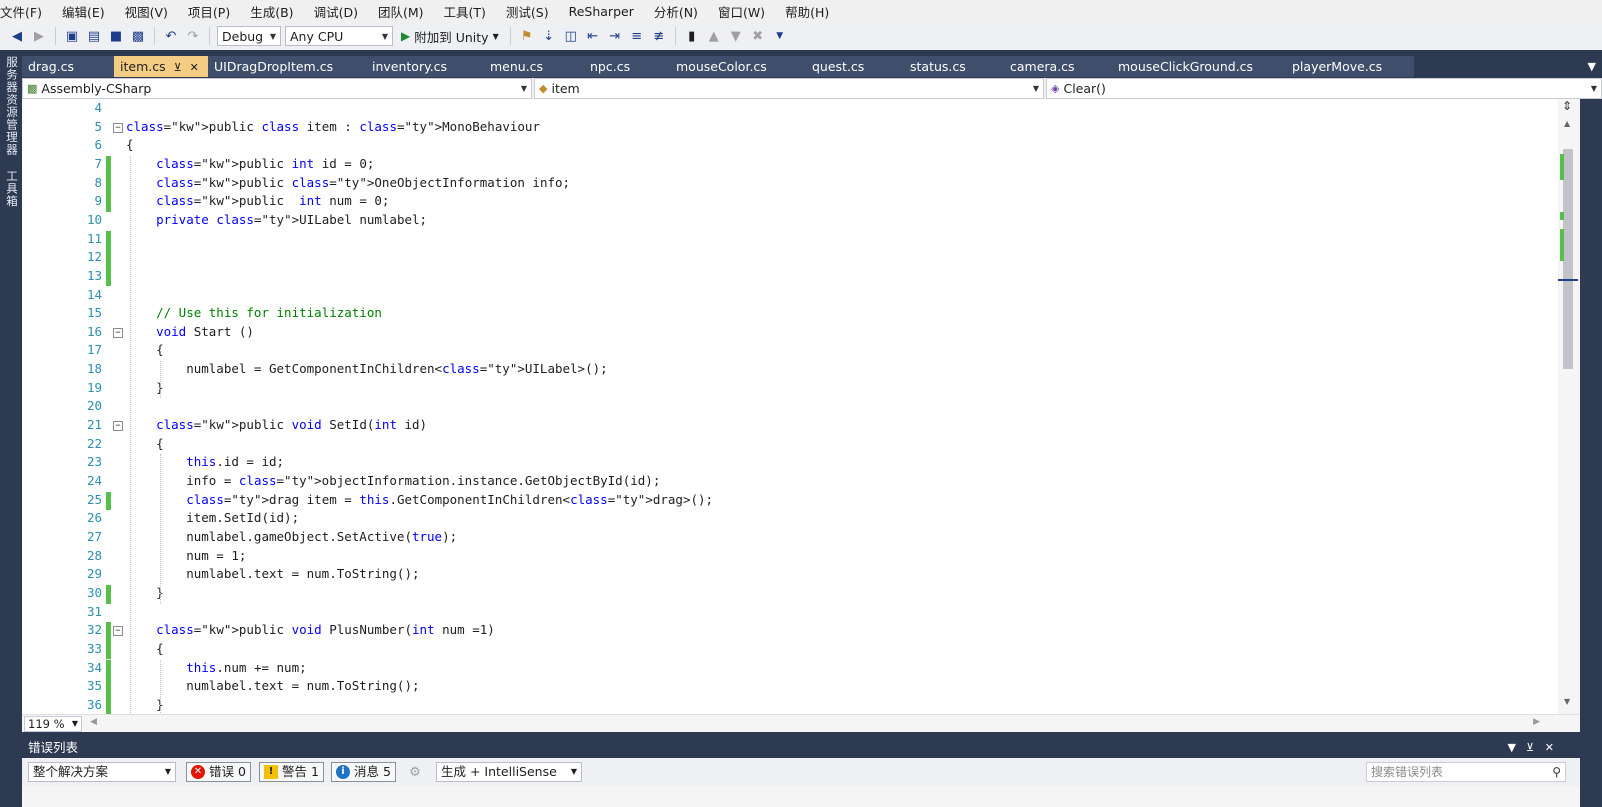 This screenshot has width=1602, height=807. Describe the element at coordinates (772, 594) in the screenshot. I see `code-line: 30 }` at that location.